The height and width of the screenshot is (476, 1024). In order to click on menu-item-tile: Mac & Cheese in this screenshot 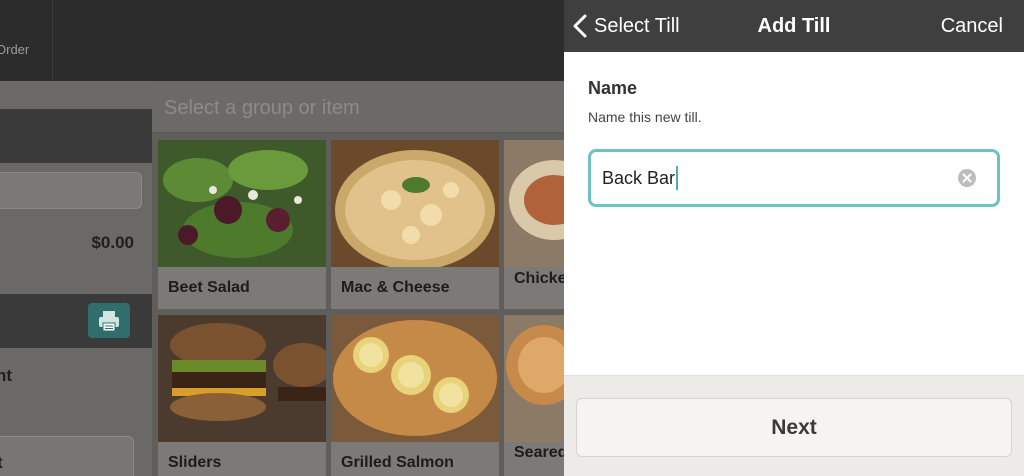, I will do `click(415, 224)`.